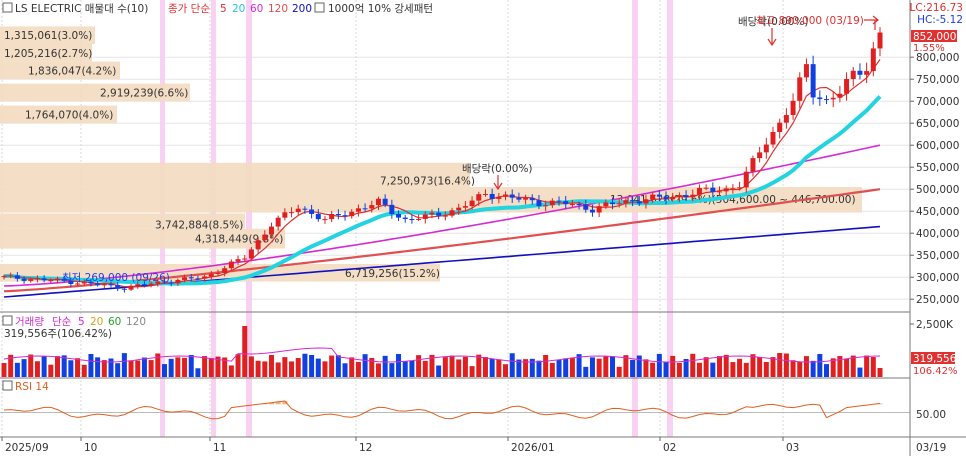  Describe the element at coordinates (937, 102) in the screenshot. I see `price-tick-label: 700,000` at that location.